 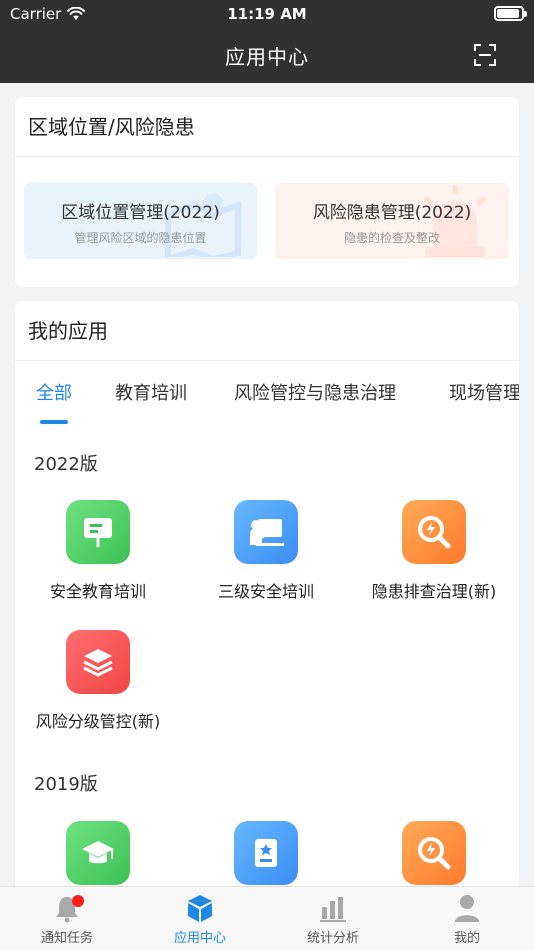 I want to click on app-hazard-inspection: 隐患排查治理(新), so click(x=434, y=551).